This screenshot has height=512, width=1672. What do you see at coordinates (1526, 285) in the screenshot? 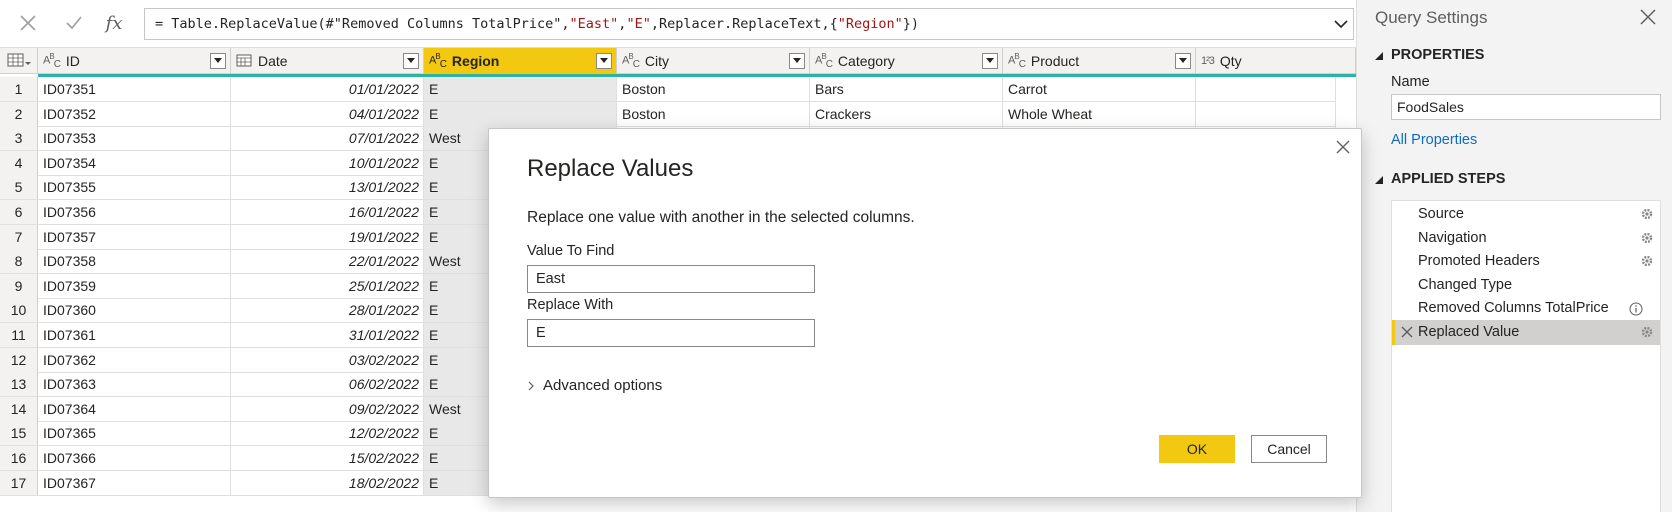
I see `applied-step: Changed Type` at bounding box center [1526, 285].